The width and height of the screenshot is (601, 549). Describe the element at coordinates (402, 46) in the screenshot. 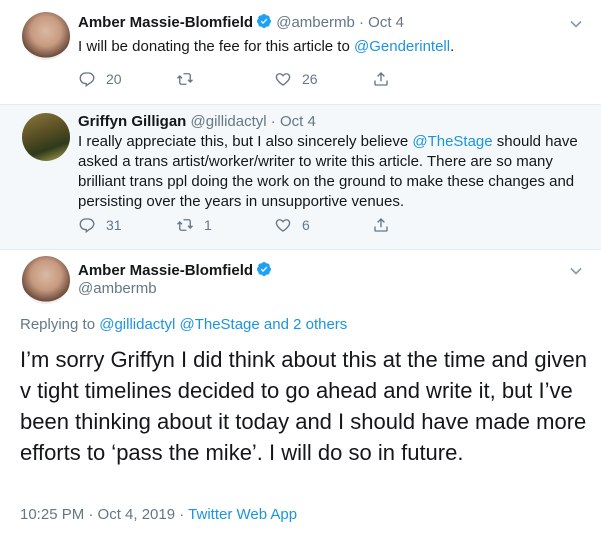

I see `mention-link: @Genderintell` at that location.